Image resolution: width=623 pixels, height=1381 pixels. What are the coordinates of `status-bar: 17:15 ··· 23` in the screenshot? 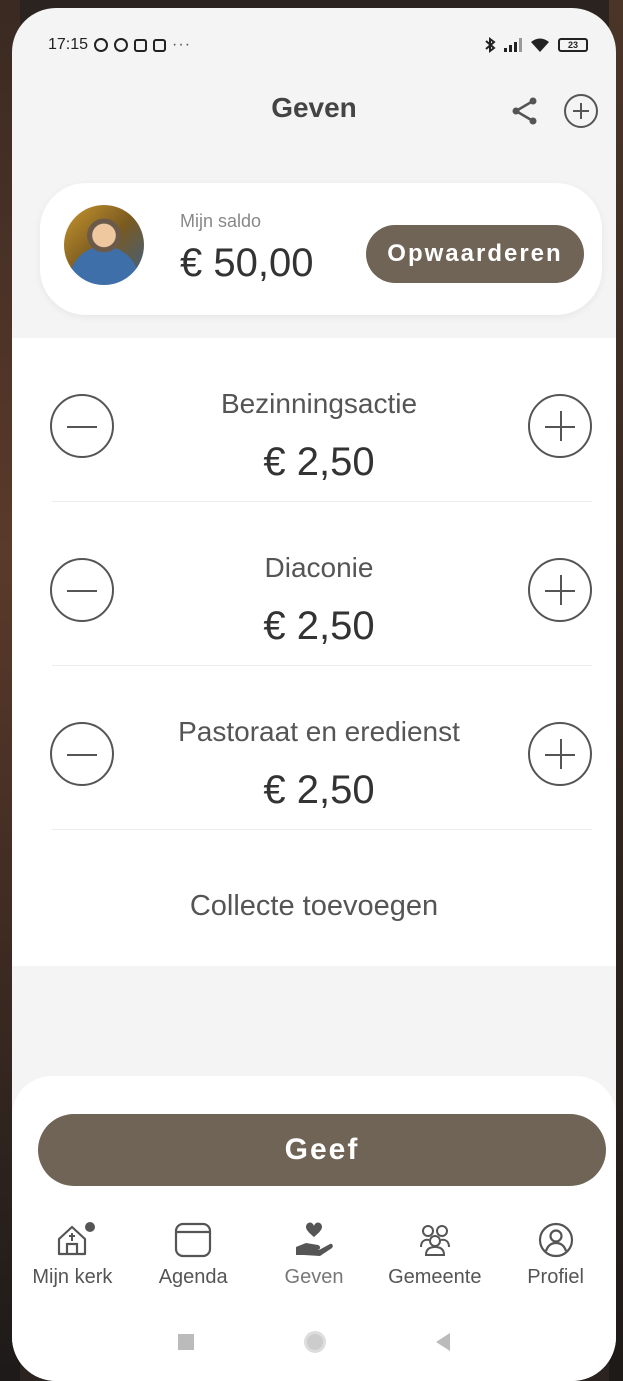 It's located at (318, 45).